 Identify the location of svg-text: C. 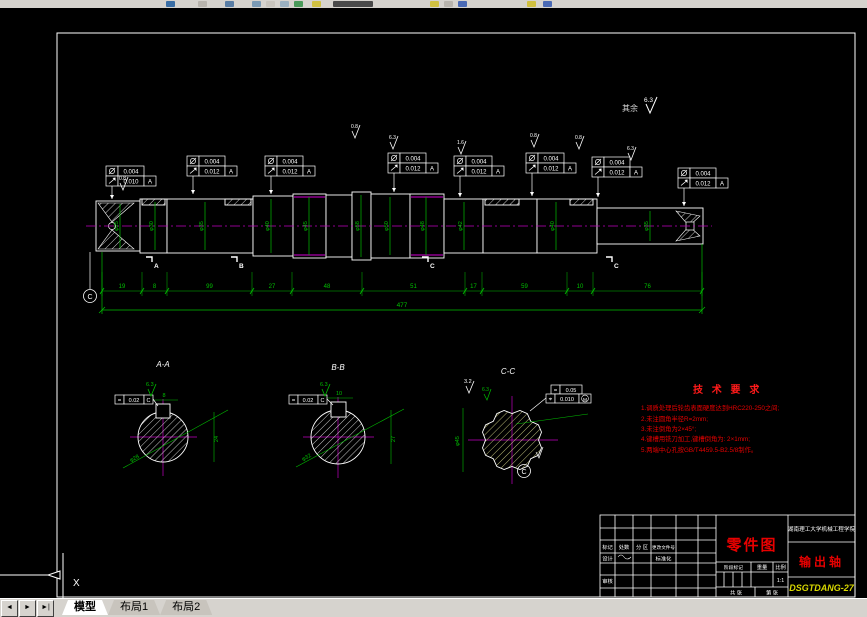
(149, 401).